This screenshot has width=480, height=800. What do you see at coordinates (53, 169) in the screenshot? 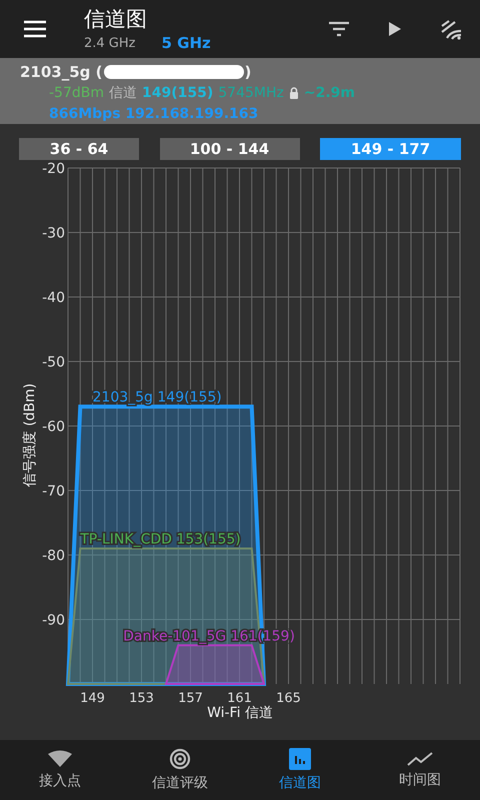
I see `y-tick-label: -20` at bounding box center [53, 169].